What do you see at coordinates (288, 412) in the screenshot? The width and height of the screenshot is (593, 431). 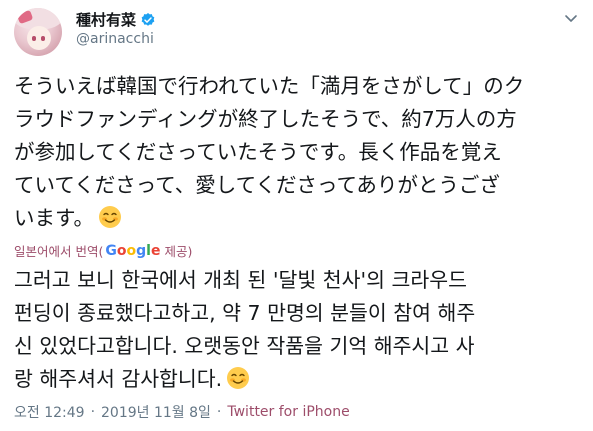 I see `tweet-source-link: Twitter for iPhone` at bounding box center [288, 412].